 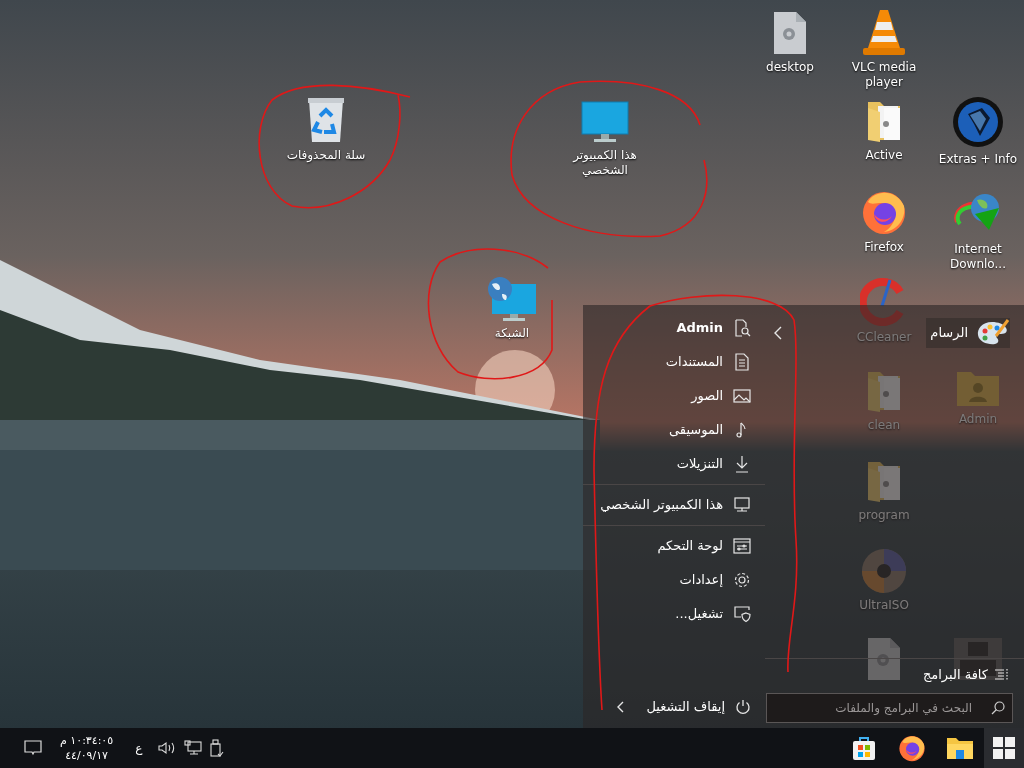 I want to click on document-icon, so click(x=742, y=362).